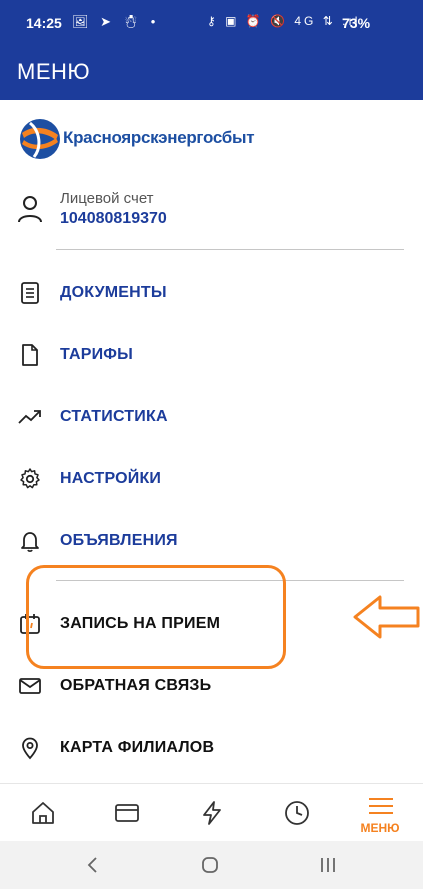  I want to click on brand-logo-icon, so click(40, 139).